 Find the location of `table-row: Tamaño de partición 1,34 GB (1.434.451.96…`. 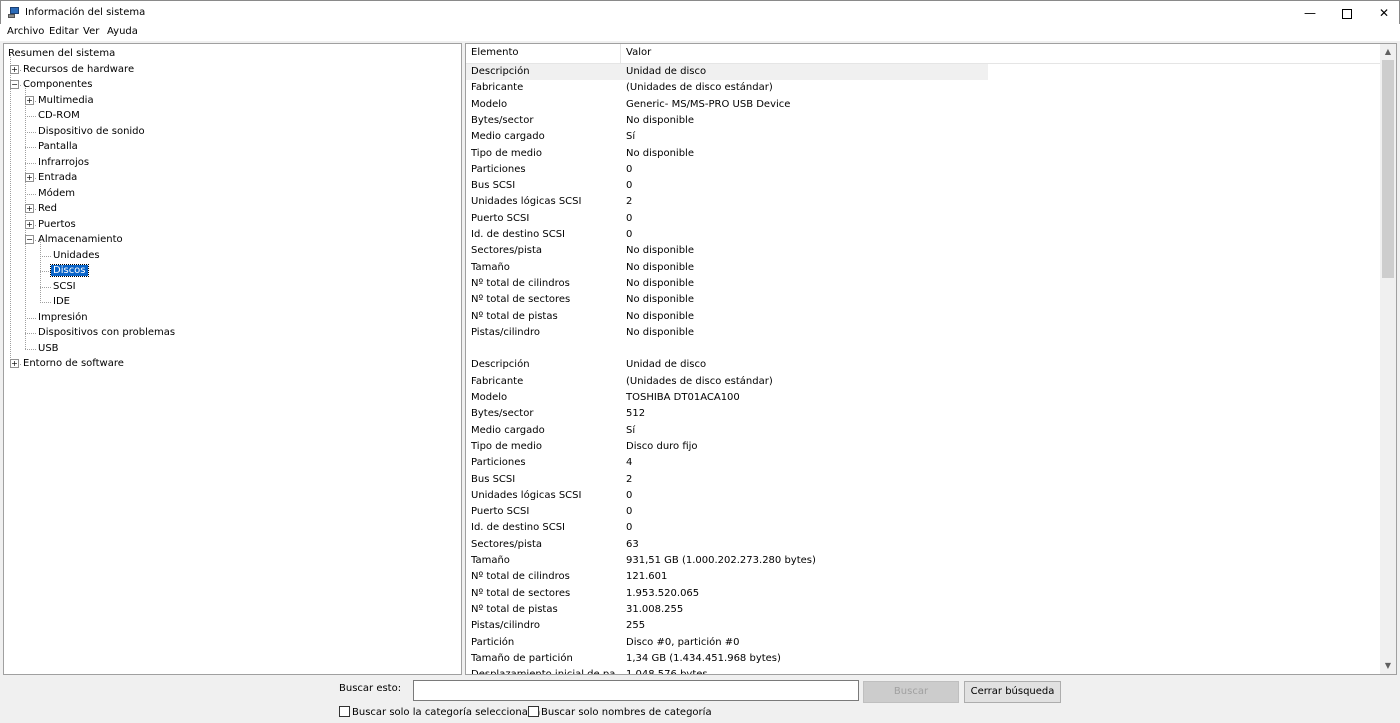

table-row: Tamaño de partición 1,34 GB (1.434.451.96… is located at coordinates (727, 659).